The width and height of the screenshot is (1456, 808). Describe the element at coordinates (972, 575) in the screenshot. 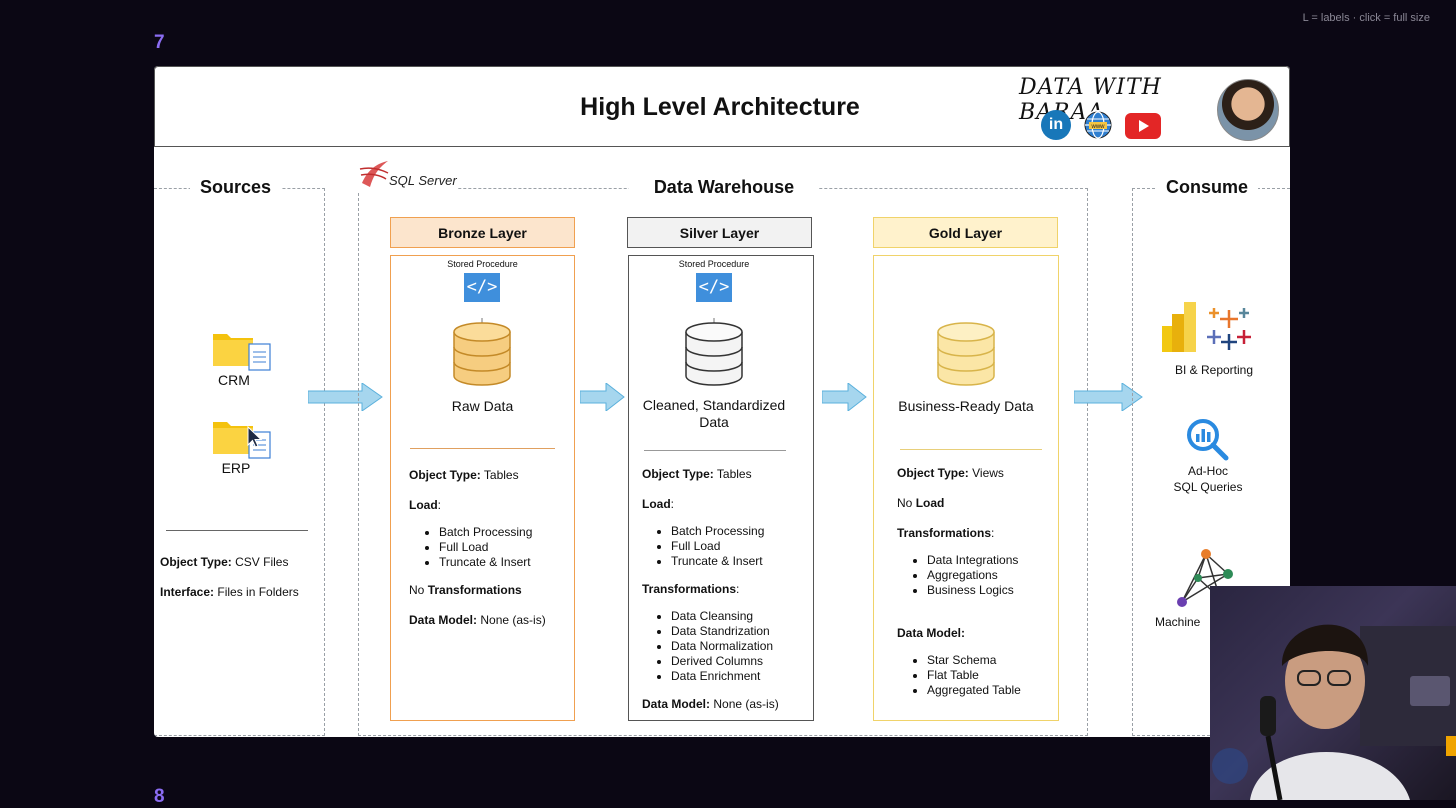

I see `list-item: Aggregations` at that location.